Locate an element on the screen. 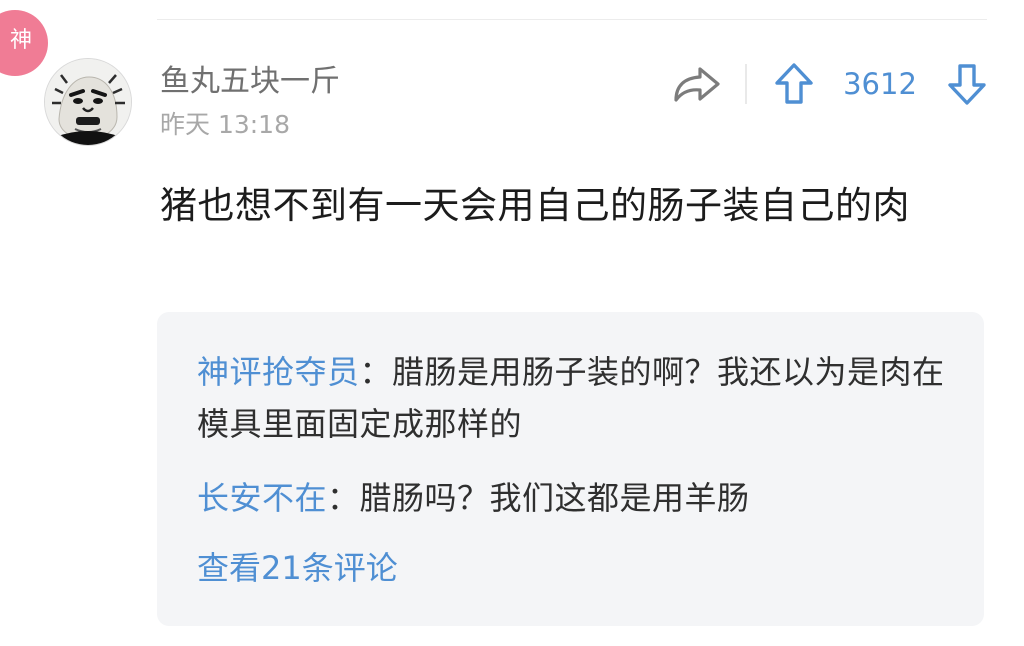 Image resolution: width=1024 pixels, height=646 pixels. reply-author: 神评抢夺员 is located at coordinates (278, 372).